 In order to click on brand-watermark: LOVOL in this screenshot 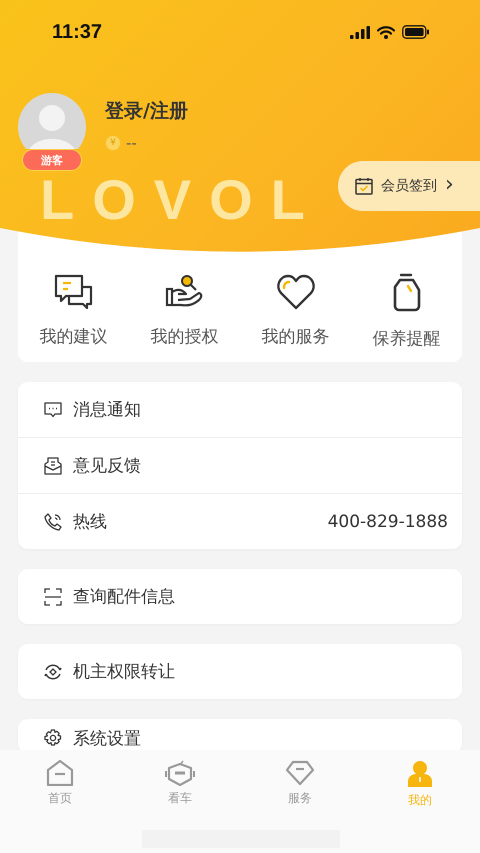, I will do `click(181, 200)`.